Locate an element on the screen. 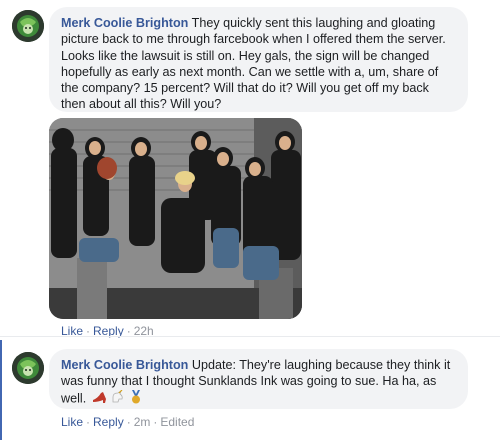 The width and height of the screenshot is (500, 440). like-link: Like is located at coordinates (72, 422).